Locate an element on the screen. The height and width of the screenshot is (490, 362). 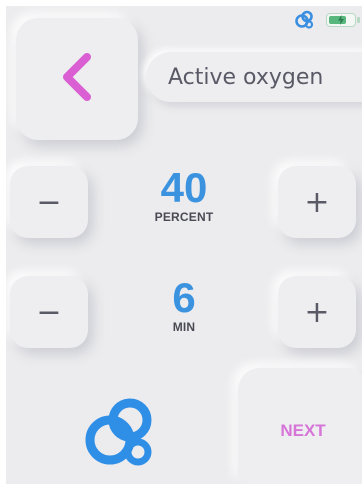
next-button: NEXT is located at coordinates (300, 426).